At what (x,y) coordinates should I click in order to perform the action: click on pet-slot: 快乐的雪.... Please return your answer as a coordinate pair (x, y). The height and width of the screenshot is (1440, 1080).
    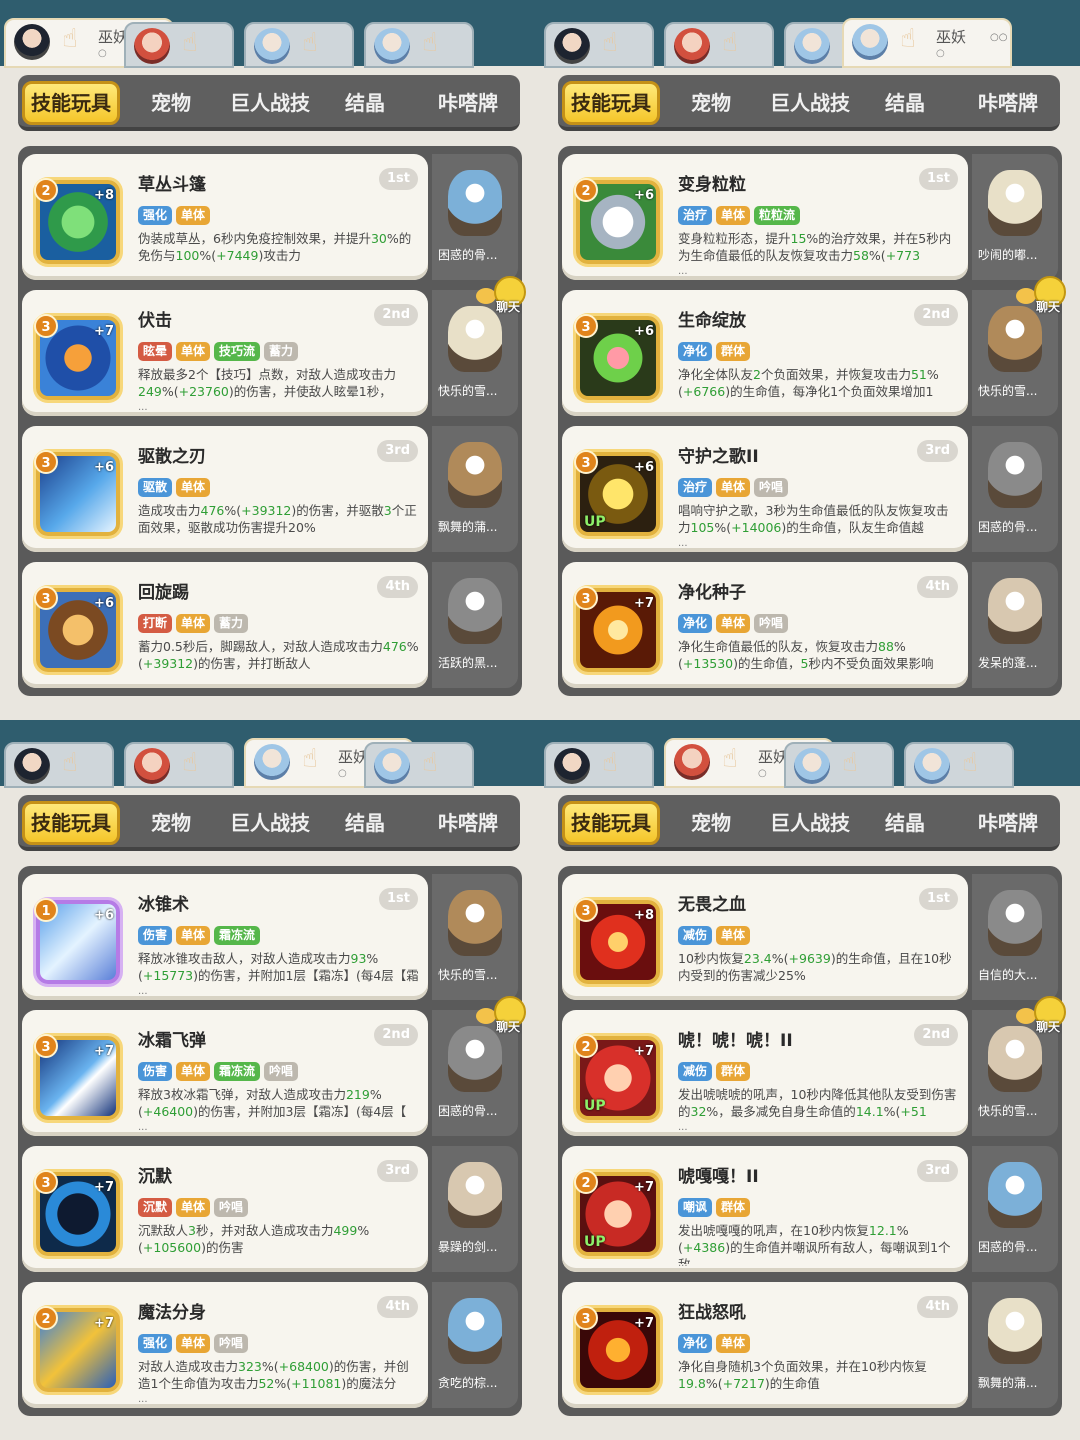
    Looking at the image, I should click on (475, 937).